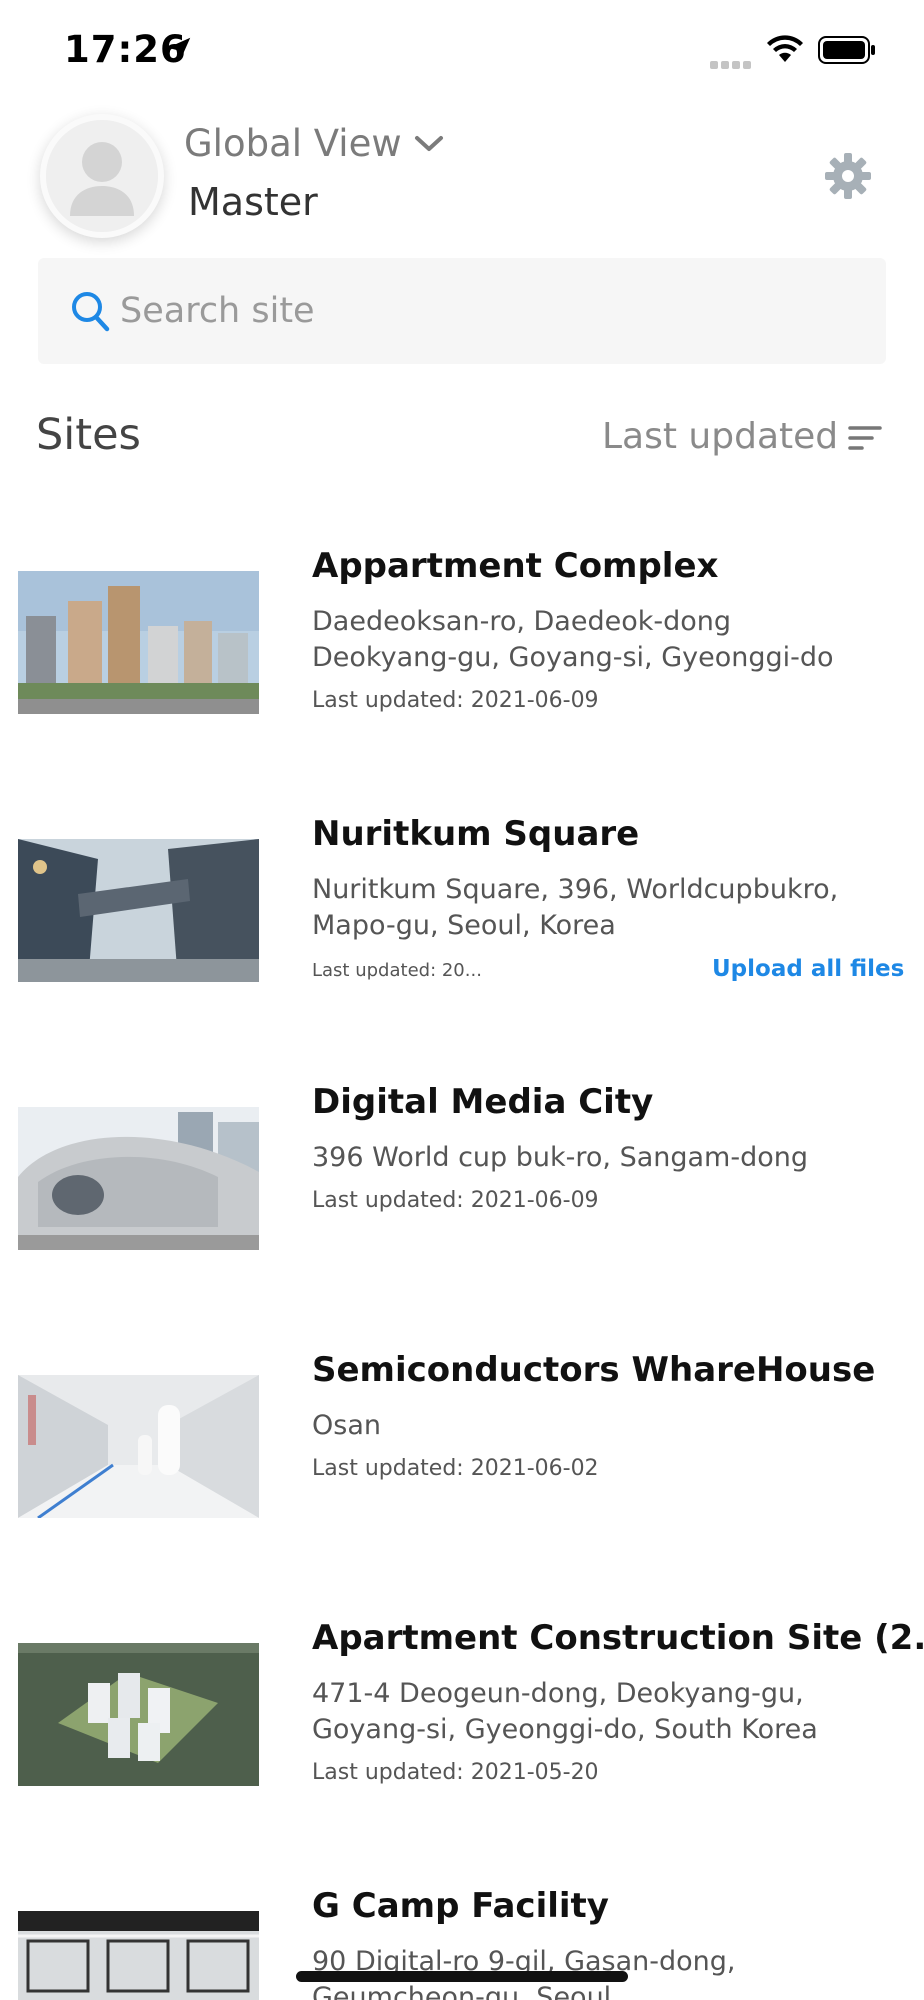  What do you see at coordinates (346, 1425) in the screenshot?
I see `site-address: Osan` at bounding box center [346, 1425].